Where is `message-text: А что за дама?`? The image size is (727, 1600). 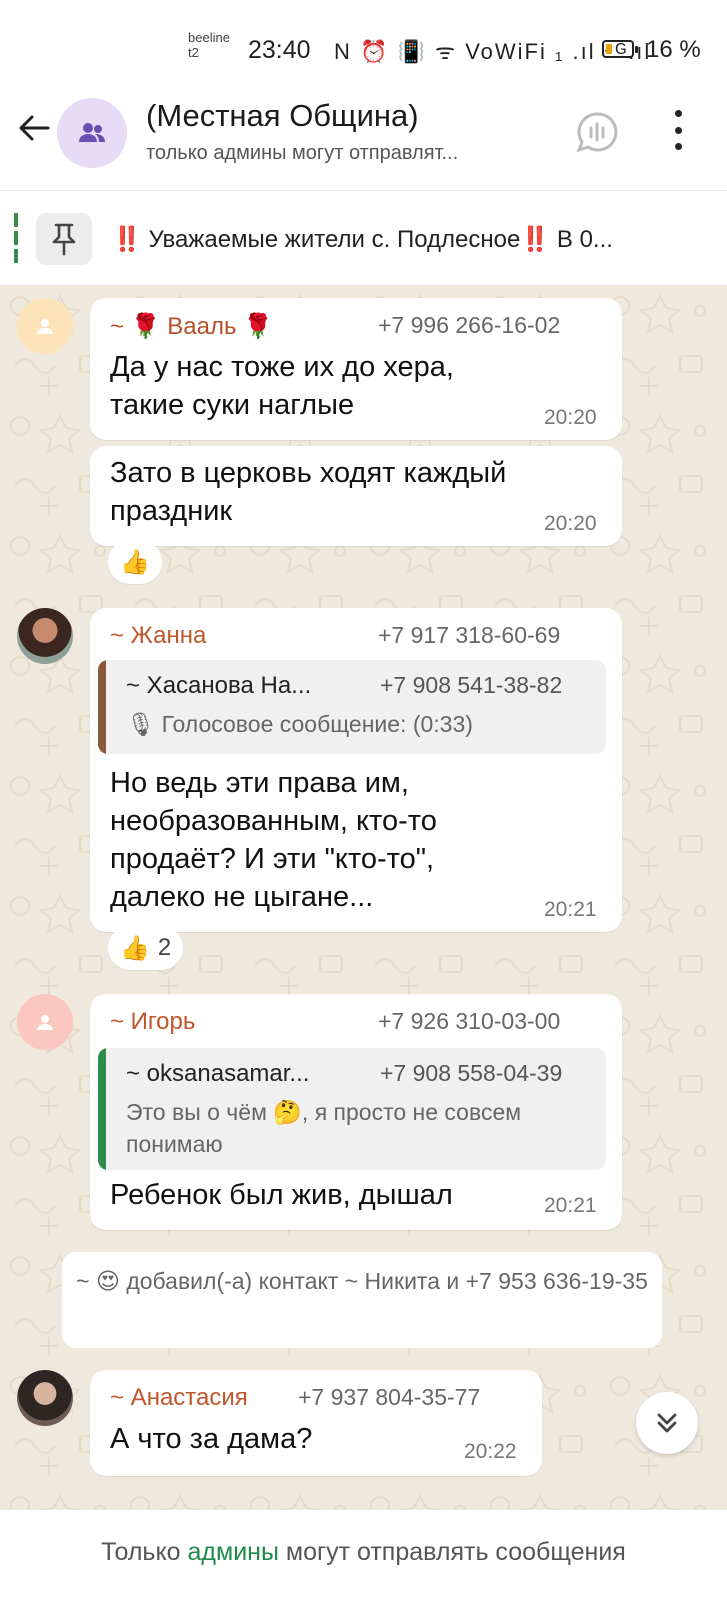 message-text: А что за дама? is located at coordinates (211, 1439).